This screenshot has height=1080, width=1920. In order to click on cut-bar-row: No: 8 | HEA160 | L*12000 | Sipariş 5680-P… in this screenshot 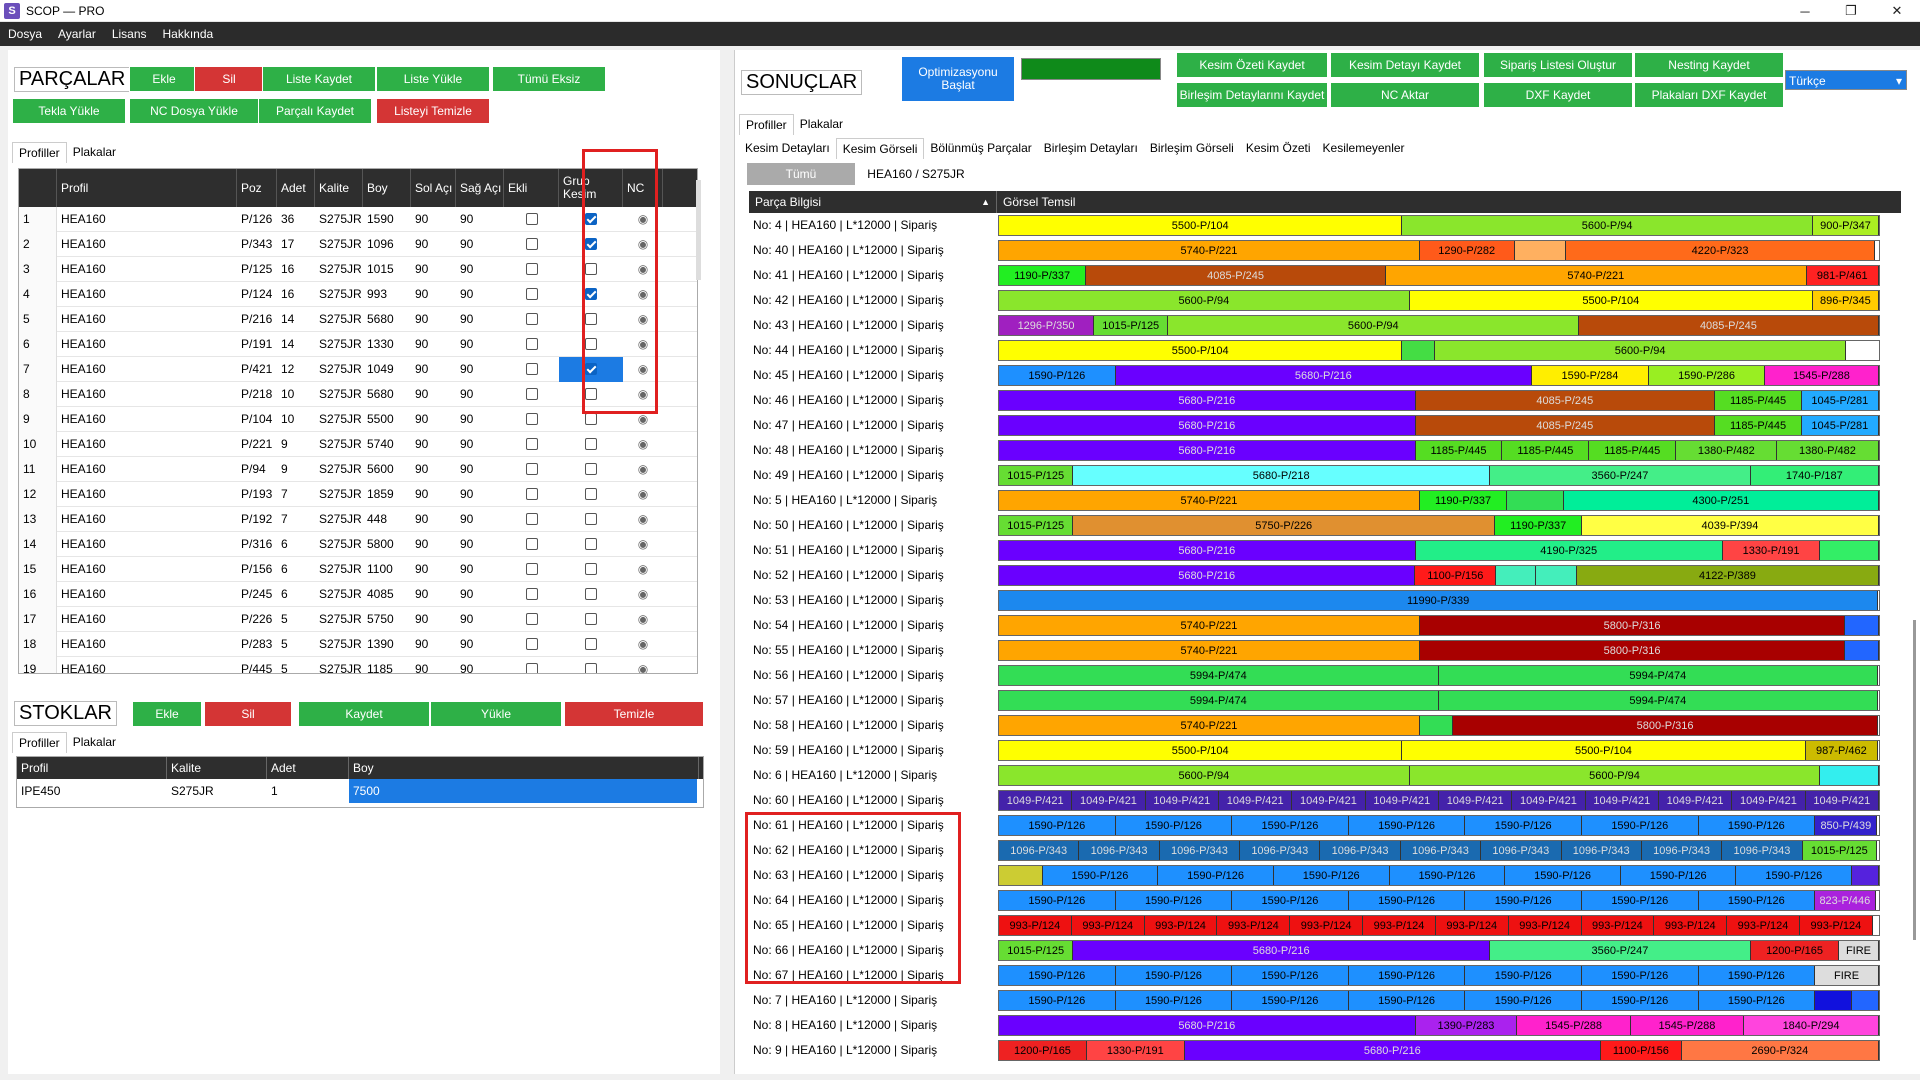, I will do `click(1325, 1025)`.